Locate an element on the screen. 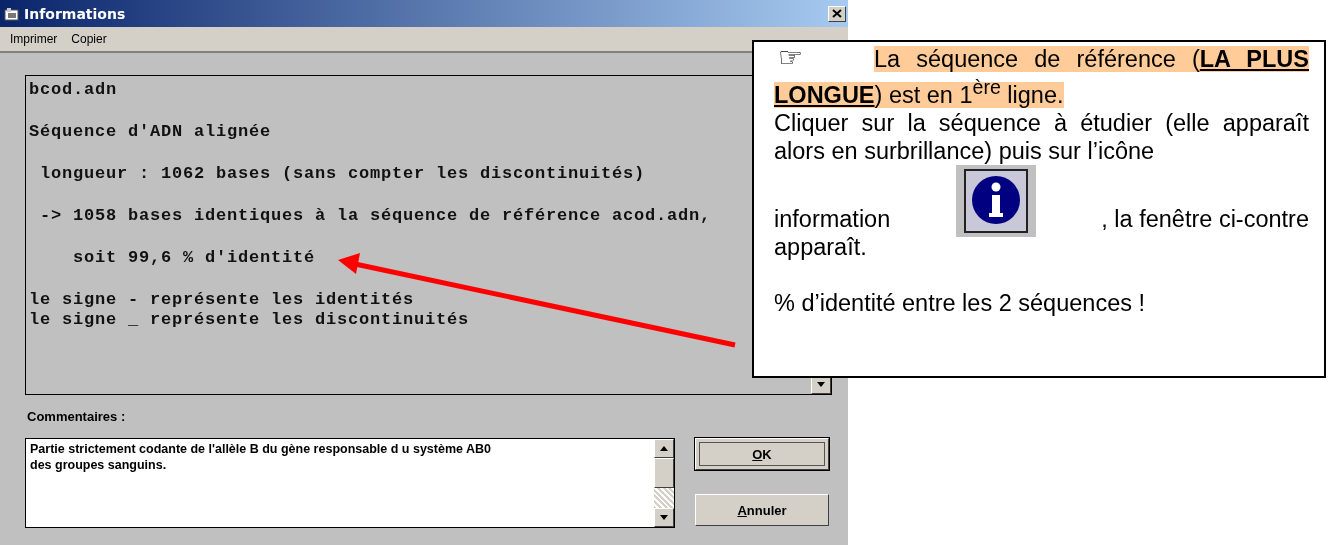 The height and width of the screenshot is (545, 1334). window-title: Informations is located at coordinates (75, 13).